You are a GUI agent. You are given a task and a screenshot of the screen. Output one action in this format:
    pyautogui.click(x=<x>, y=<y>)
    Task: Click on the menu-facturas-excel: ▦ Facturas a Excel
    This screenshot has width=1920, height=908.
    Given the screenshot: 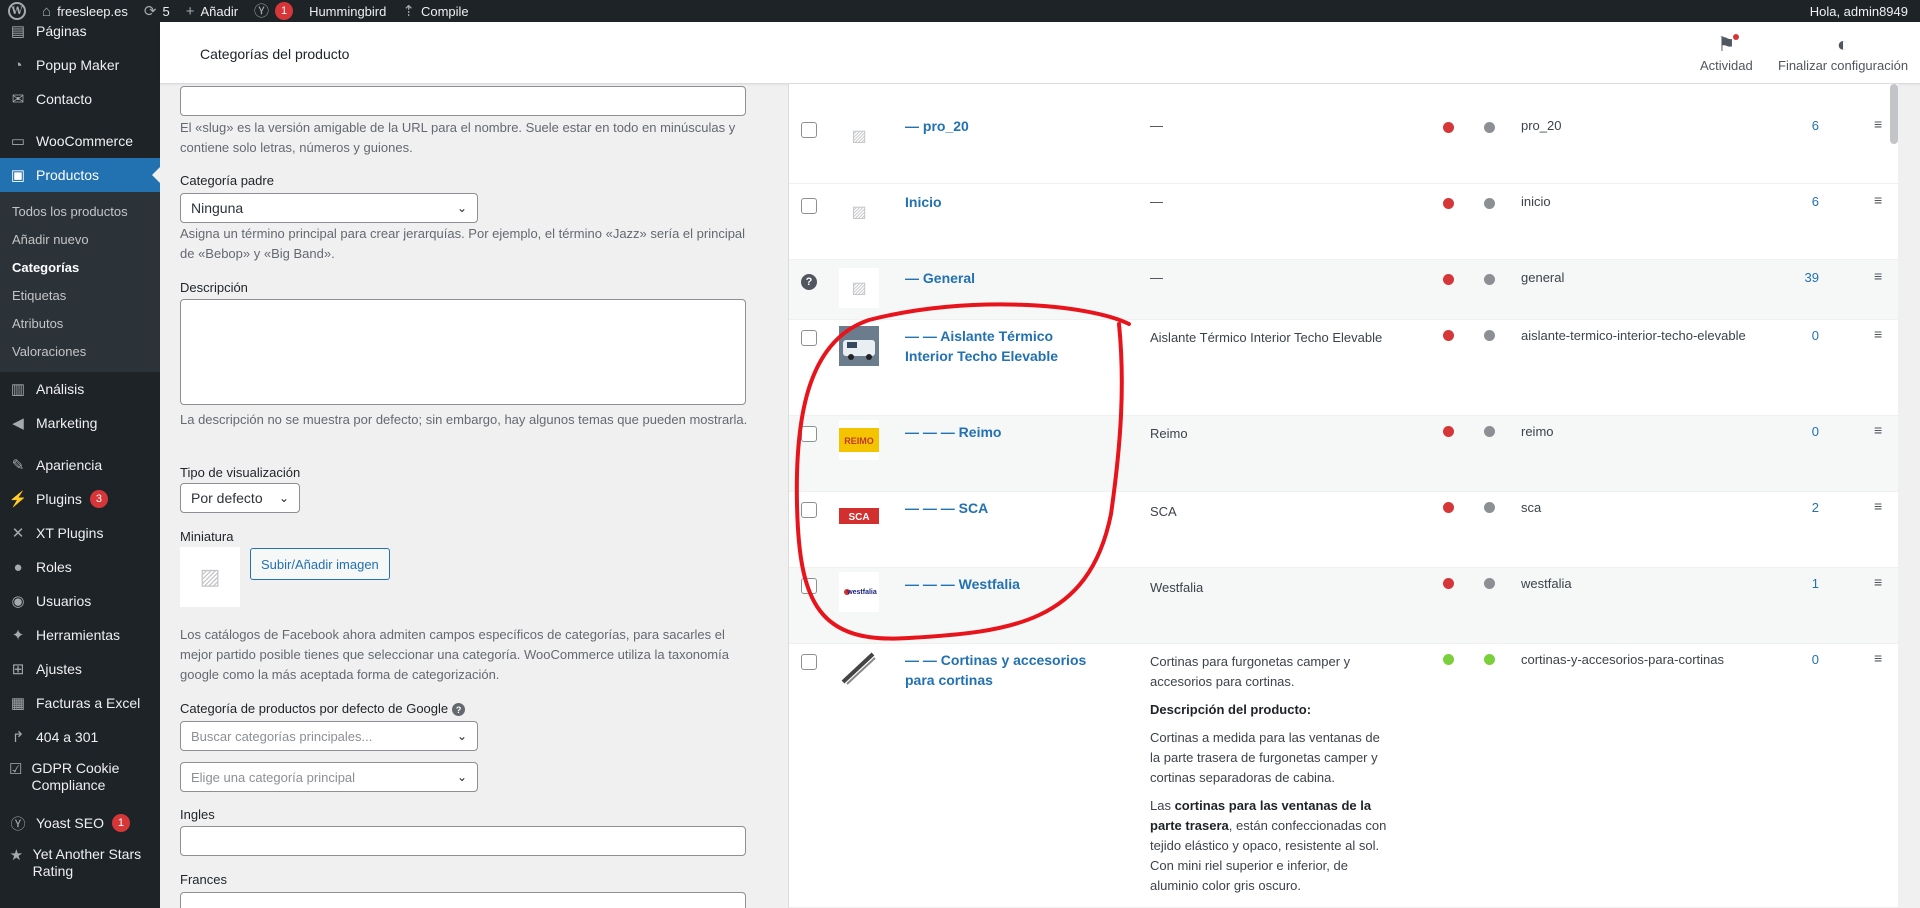 What is the action you would take?
    pyautogui.click(x=80, y=703)
    